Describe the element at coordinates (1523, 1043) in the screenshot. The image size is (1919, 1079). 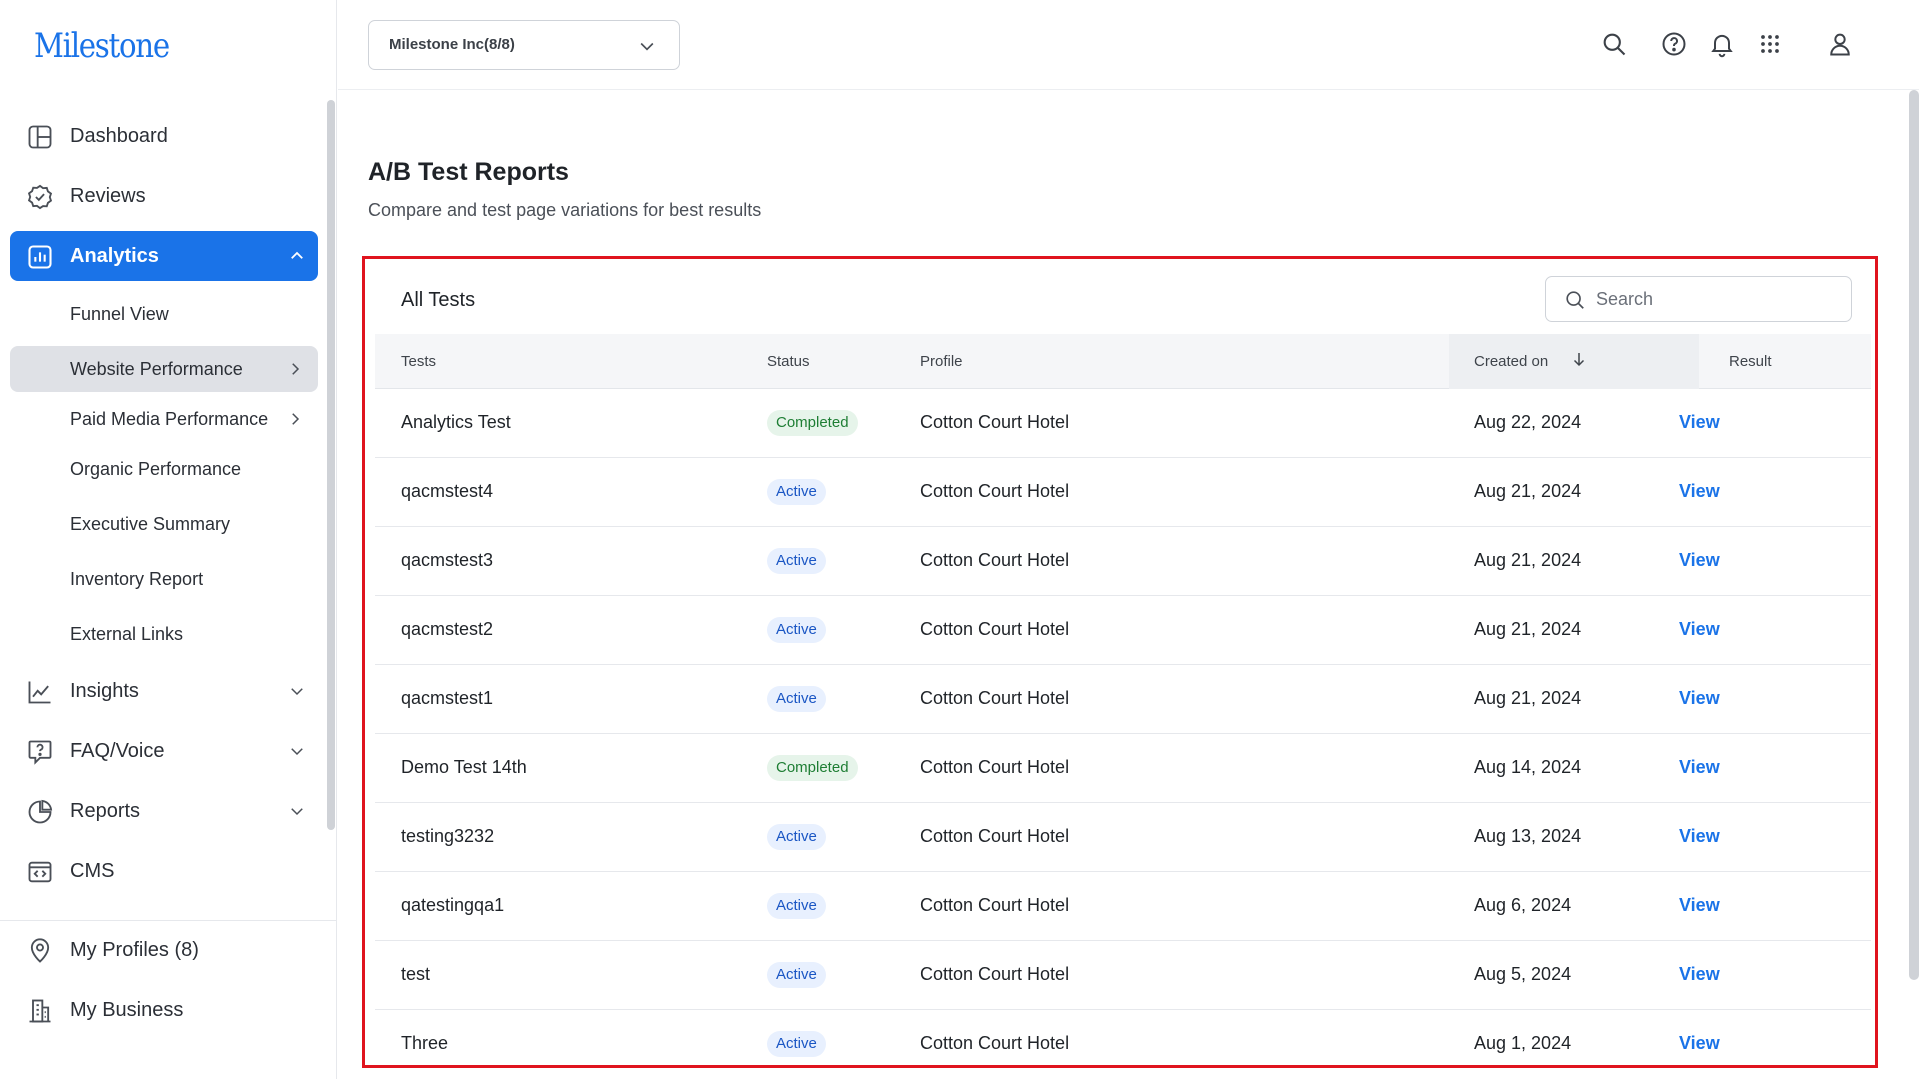
I see `created-date: Aug 1, 2024` at that location.